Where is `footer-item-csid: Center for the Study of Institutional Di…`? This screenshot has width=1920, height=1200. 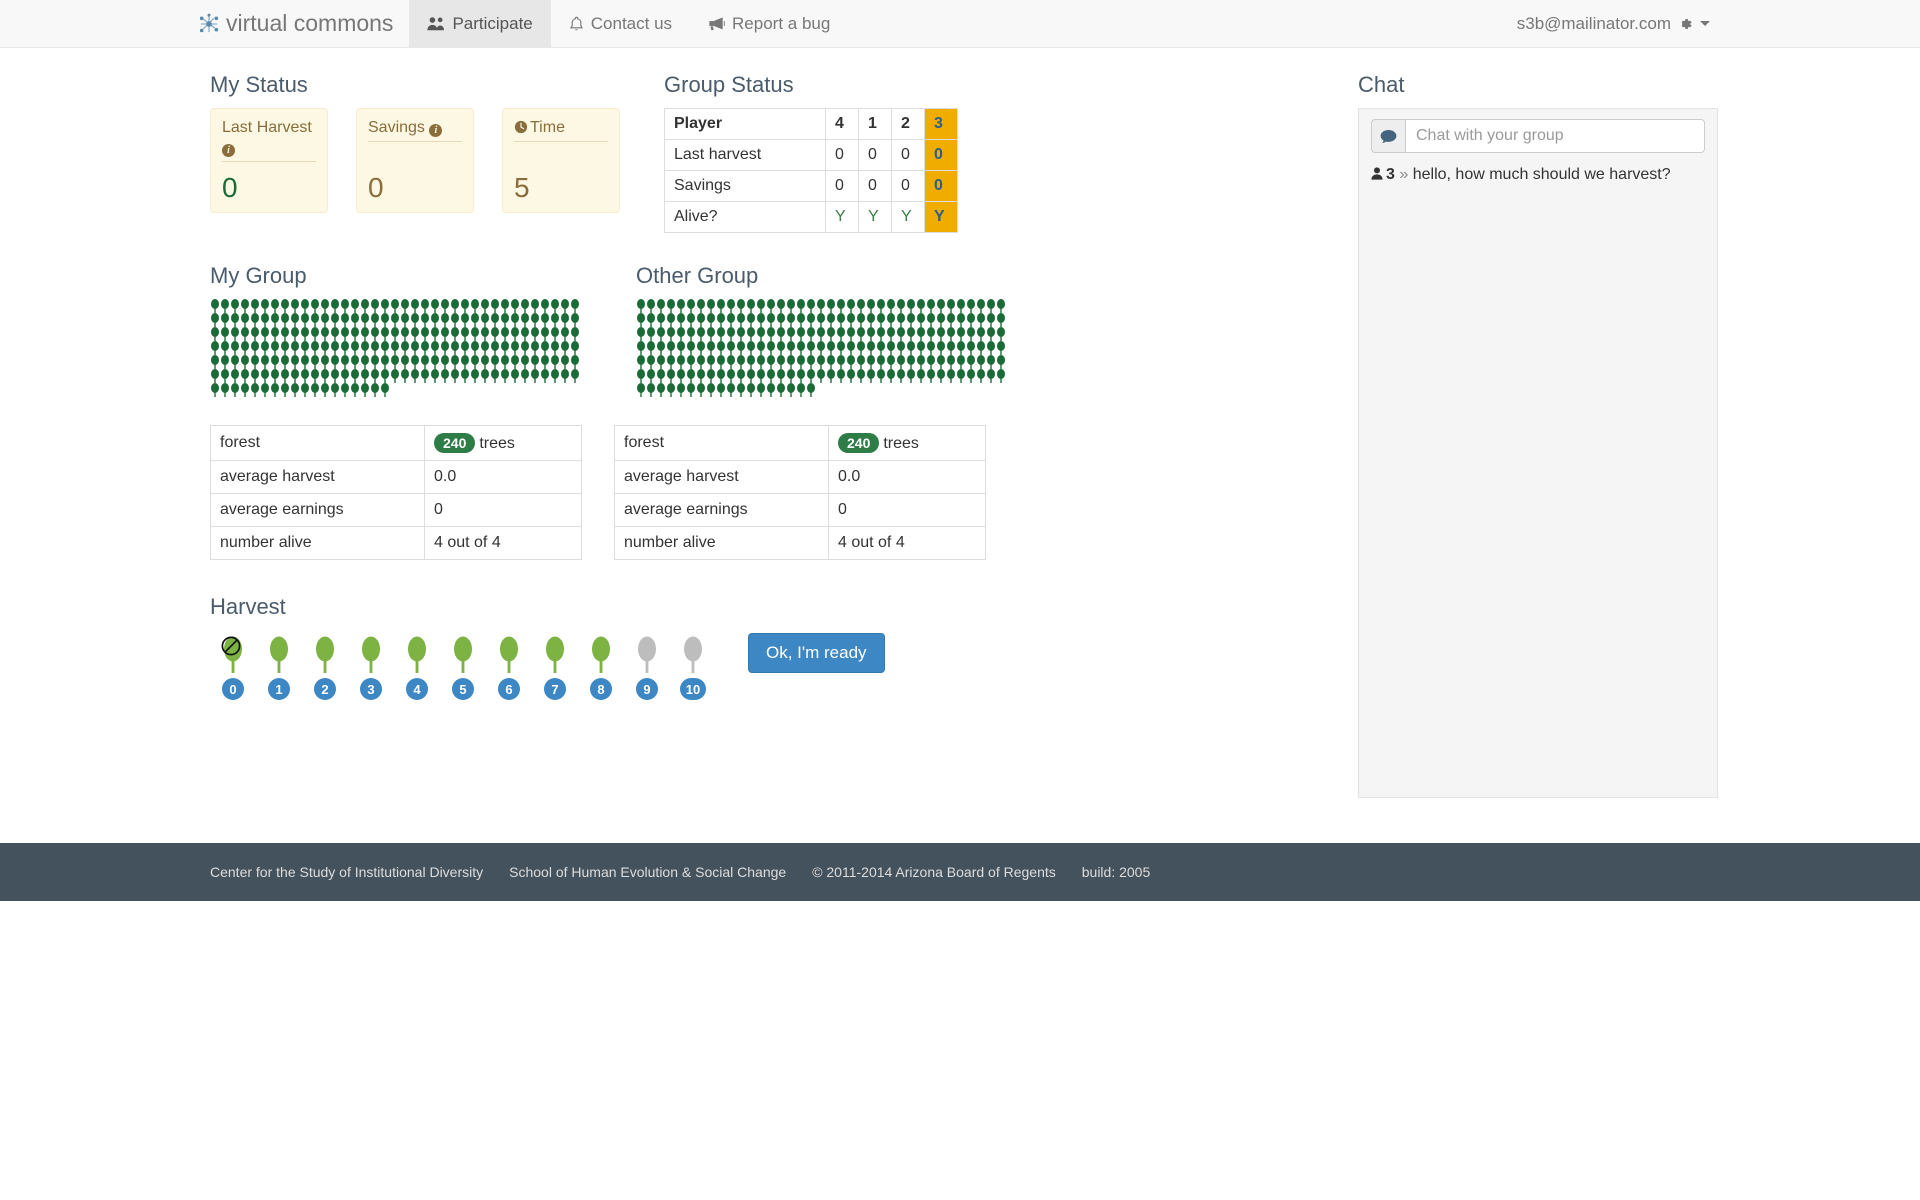
footer-item-csid: Center for the Study of Institutional Di… is located at coordinates (347, 872).